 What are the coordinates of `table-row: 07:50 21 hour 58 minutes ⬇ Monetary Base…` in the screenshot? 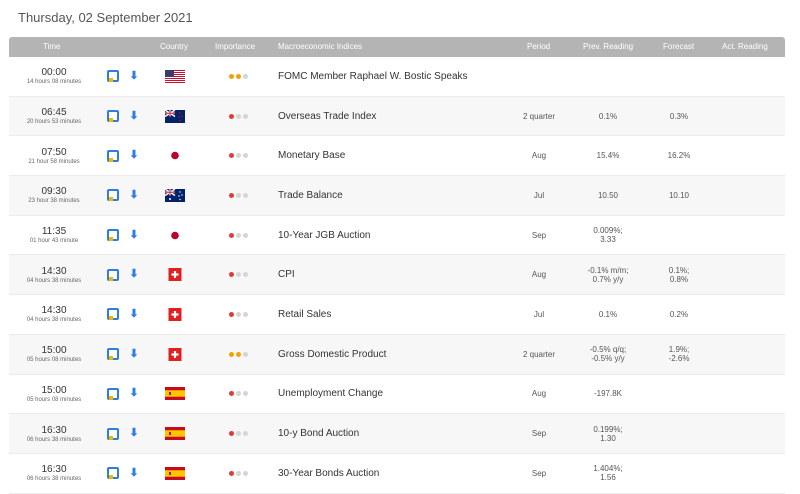 It's located at (397, 156).